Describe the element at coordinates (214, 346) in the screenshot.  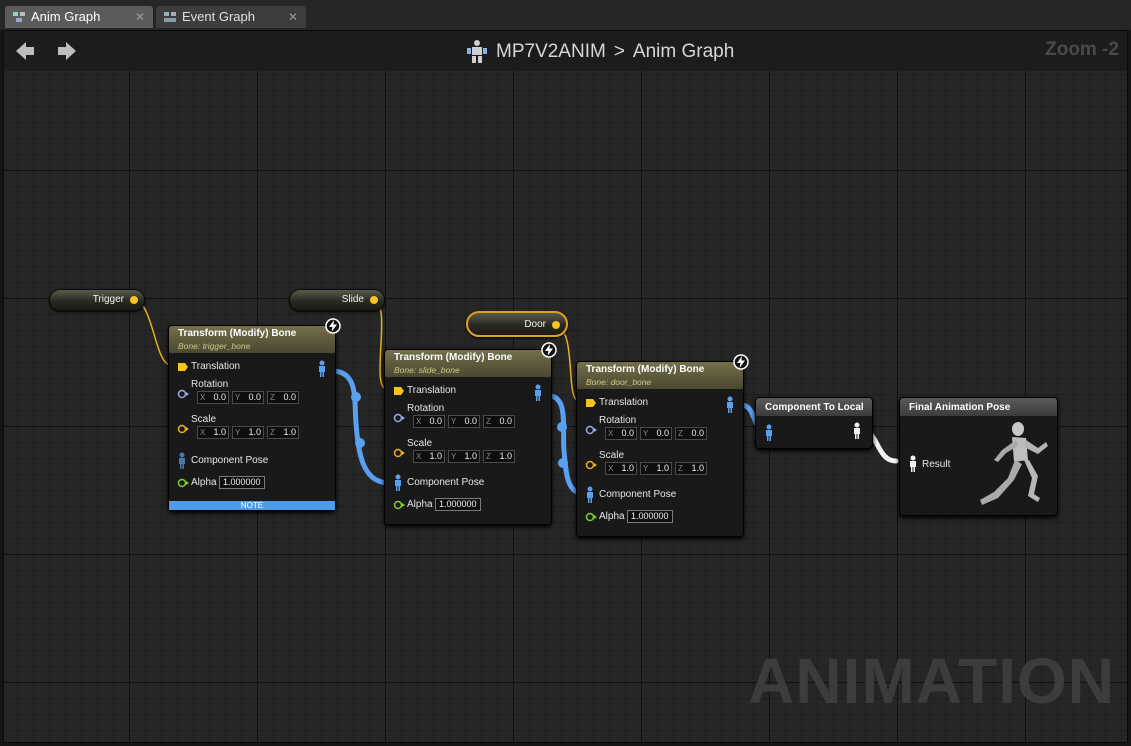
I see `bone-name: Bone: trigger_bone` at that location.